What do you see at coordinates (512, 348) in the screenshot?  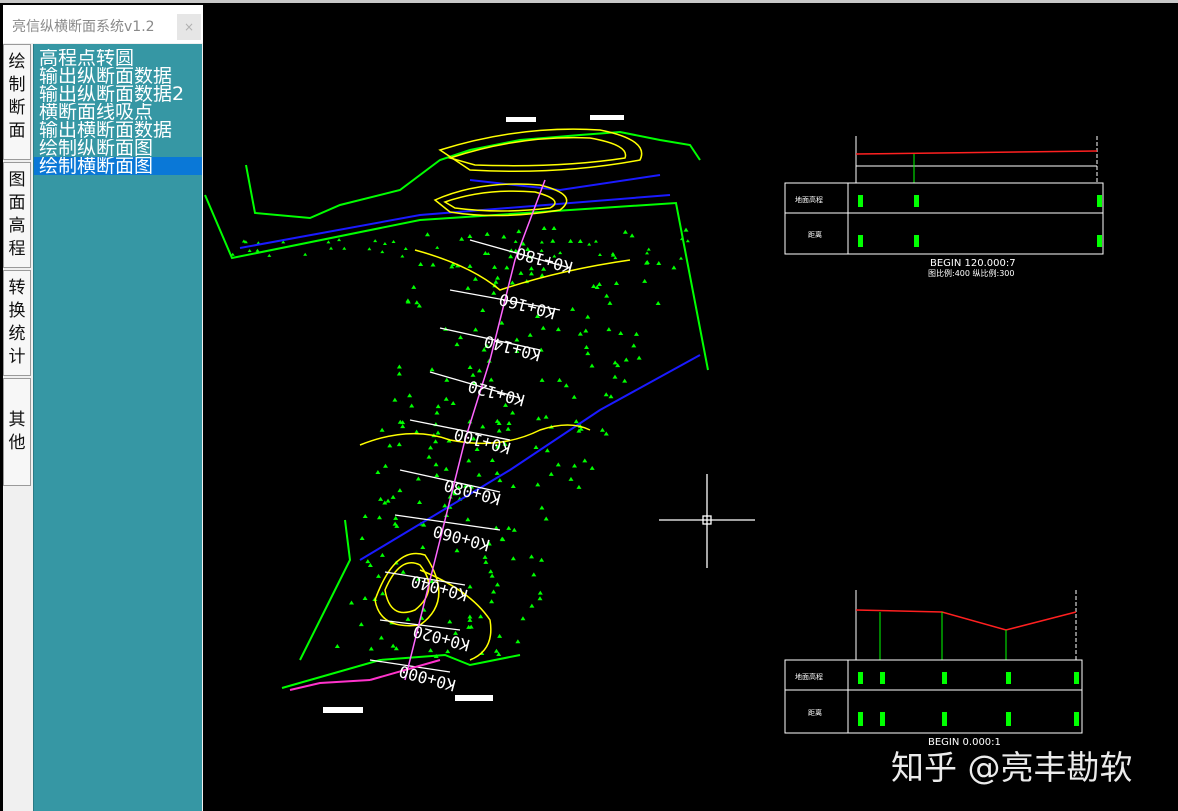 I see `station-label: K0+140` at bounding box center [512, 348].